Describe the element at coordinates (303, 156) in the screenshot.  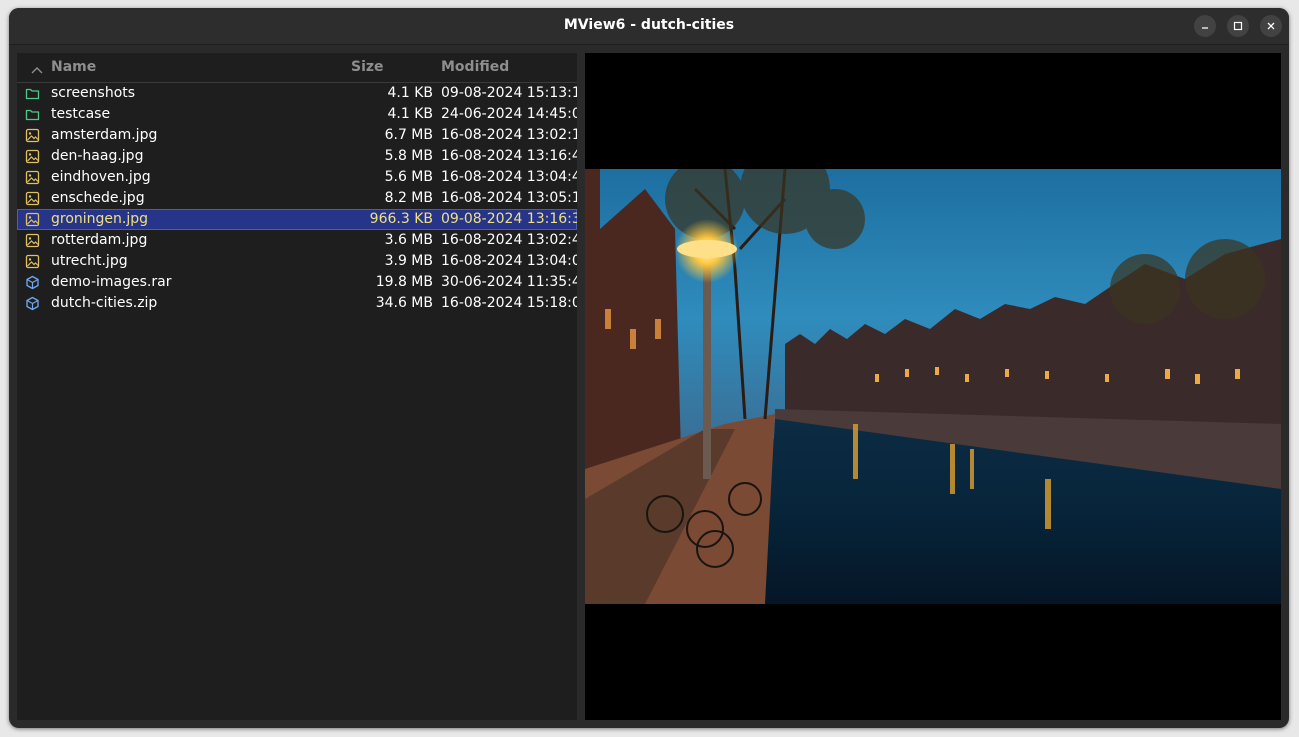
I see `file-row: den-haag.jpg 5.8 MB 16-08-2024 13:16:46` at that location.